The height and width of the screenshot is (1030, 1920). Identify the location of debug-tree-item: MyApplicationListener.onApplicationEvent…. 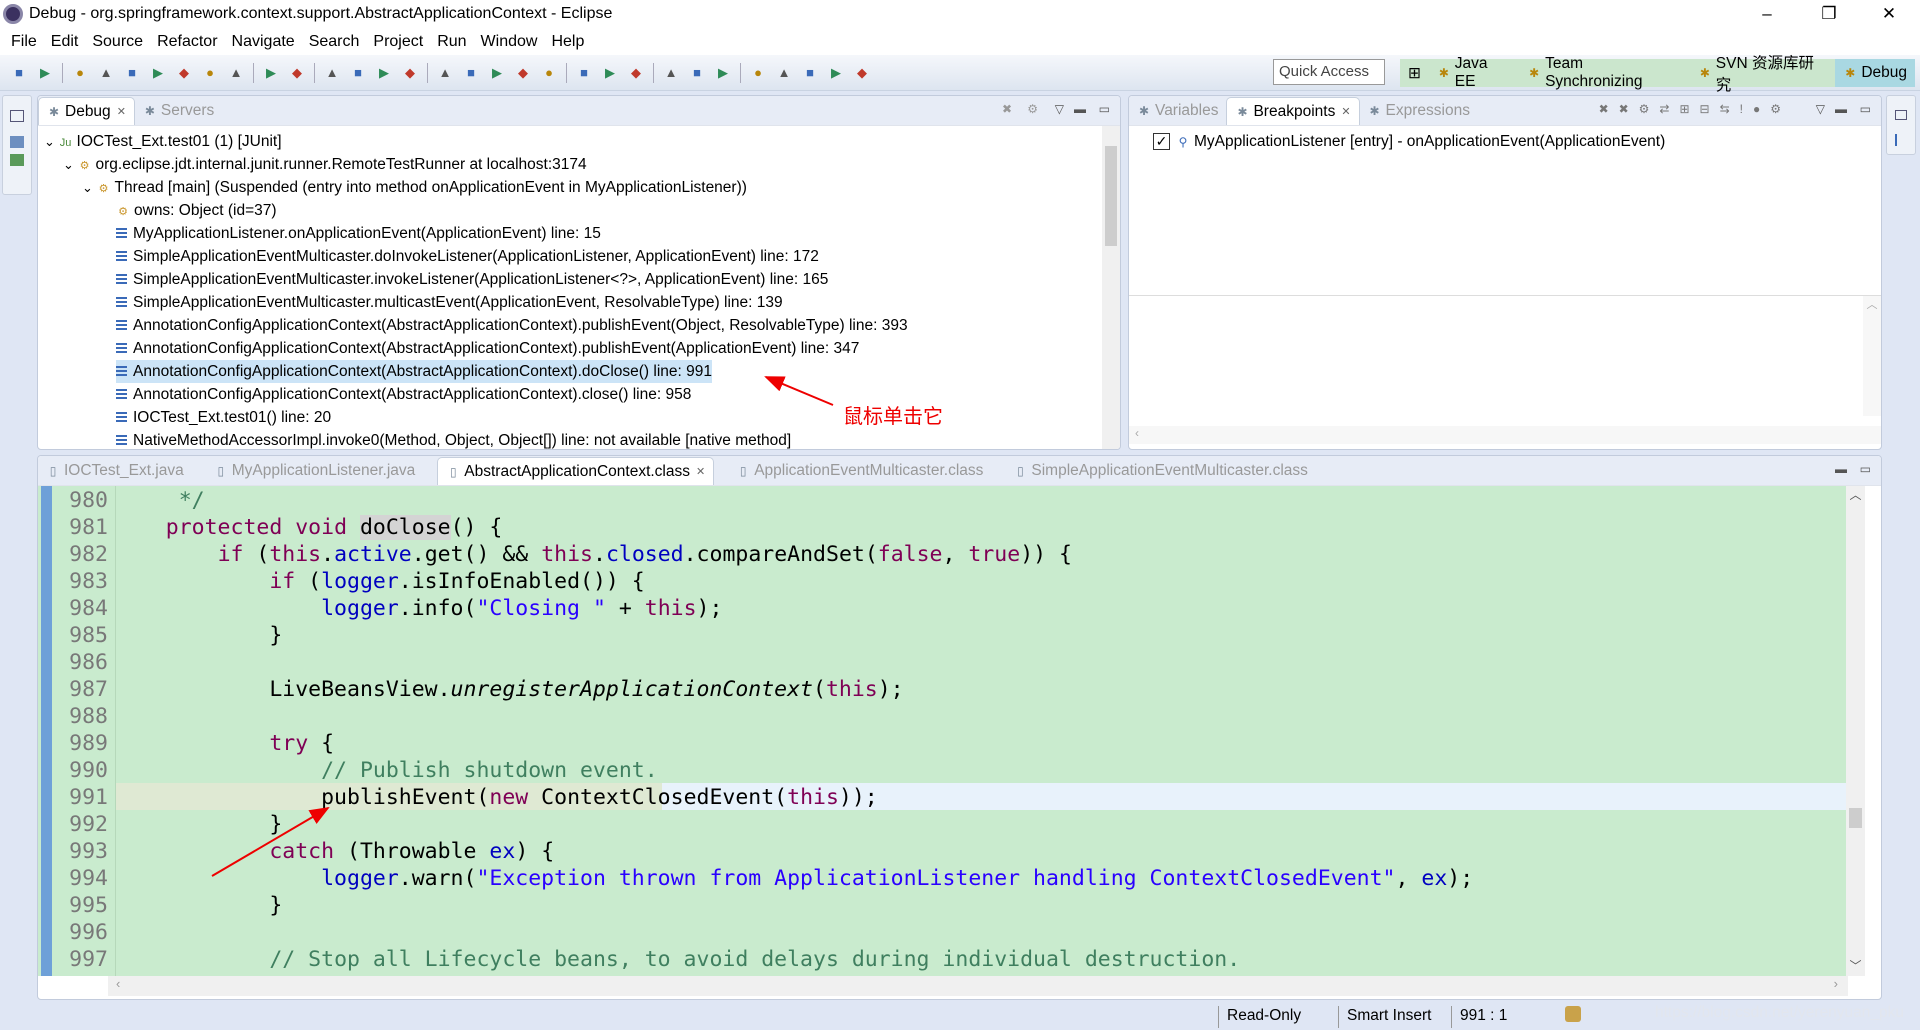
(358, 233).